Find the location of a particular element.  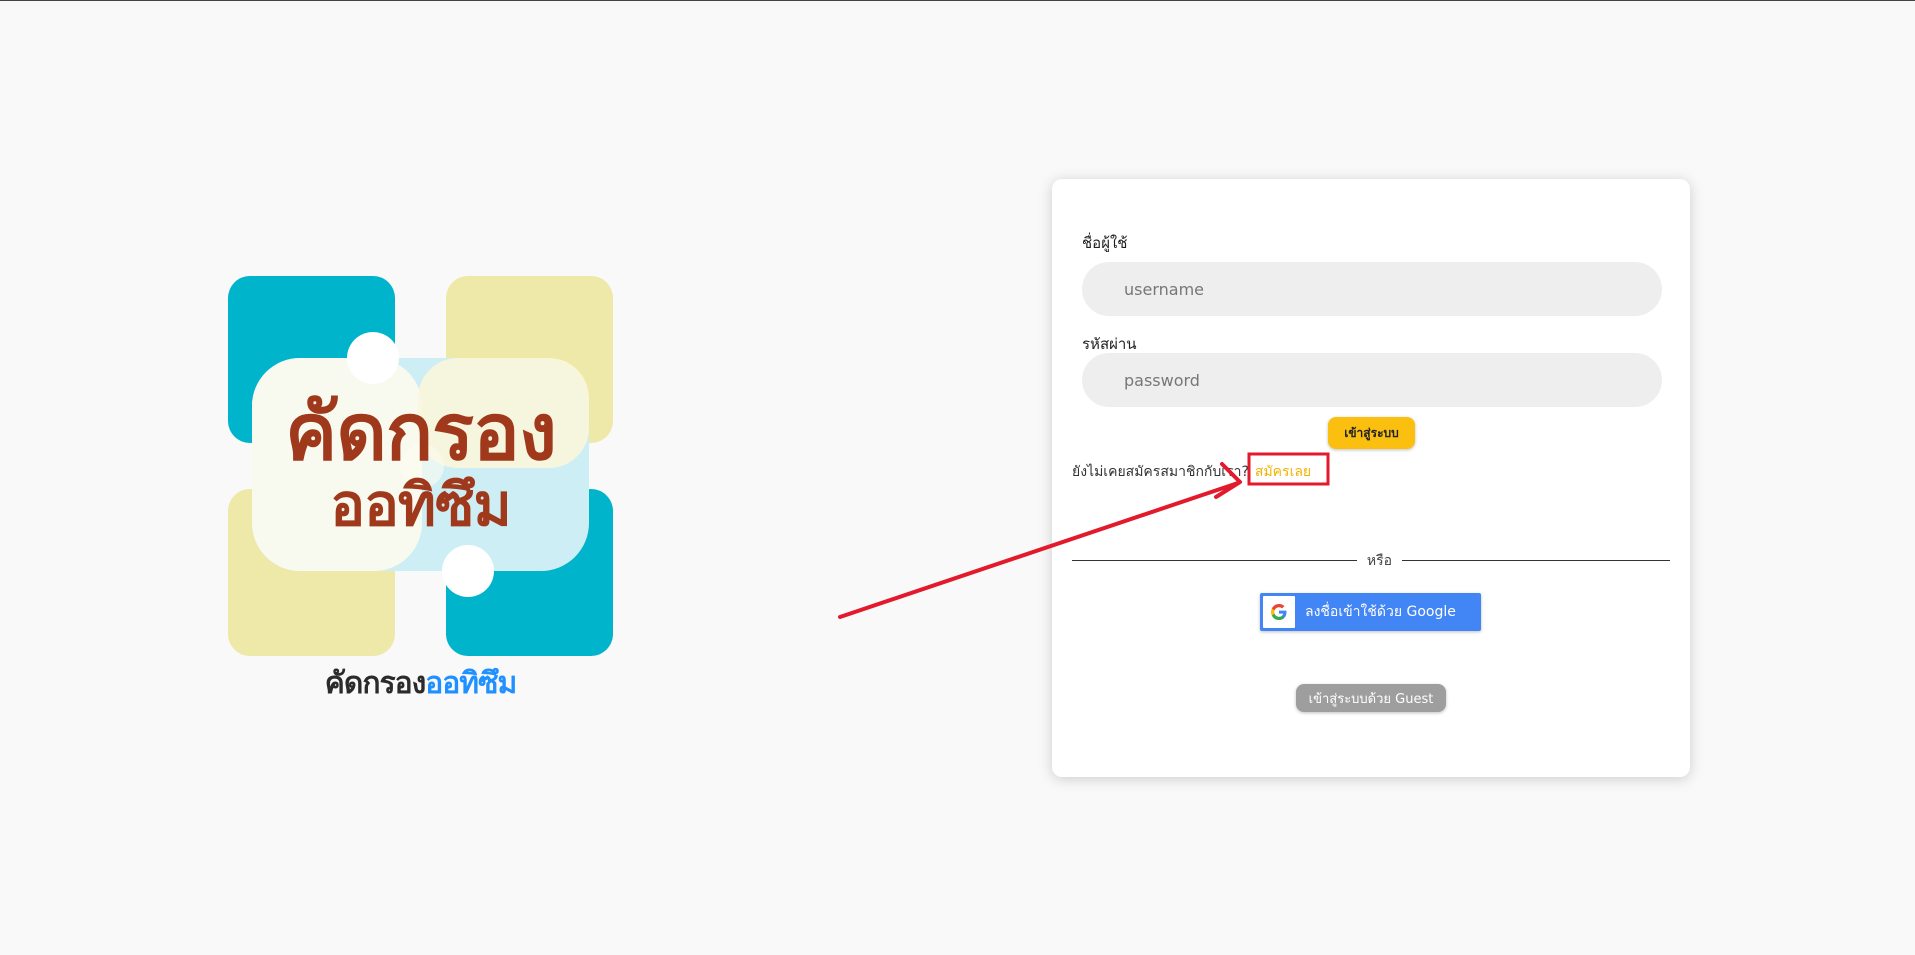

top-border-line is located at coordinates (957, 0).